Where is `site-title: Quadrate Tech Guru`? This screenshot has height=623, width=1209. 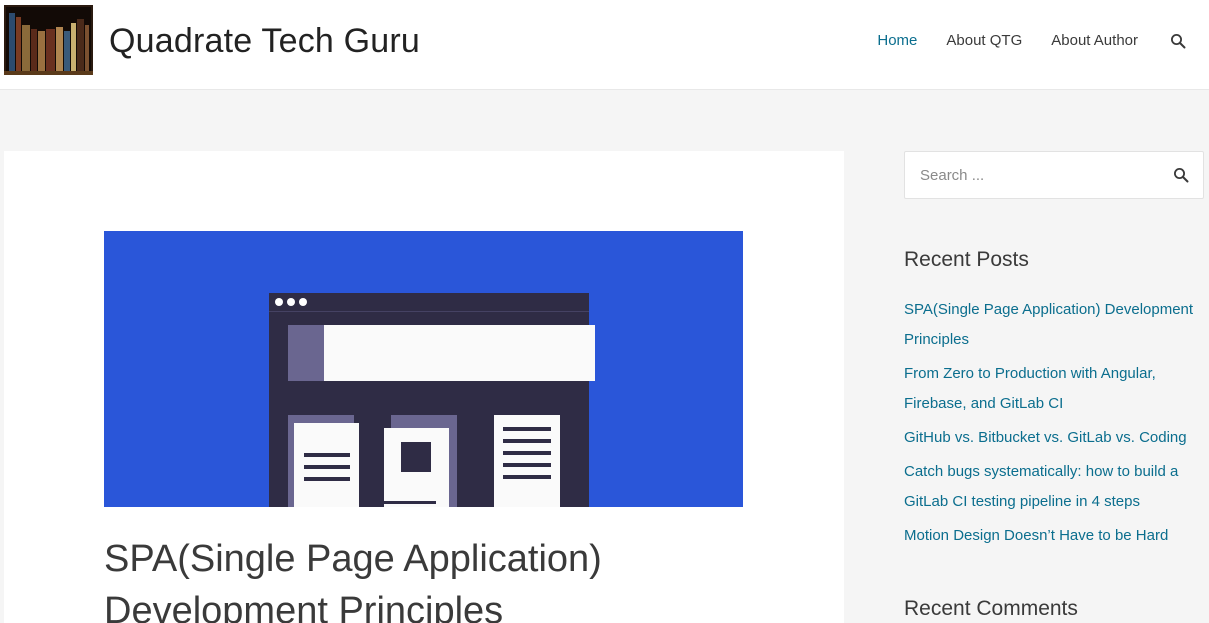 site-title: Quadrate Tech Guru is located at coordinates (264, 41).